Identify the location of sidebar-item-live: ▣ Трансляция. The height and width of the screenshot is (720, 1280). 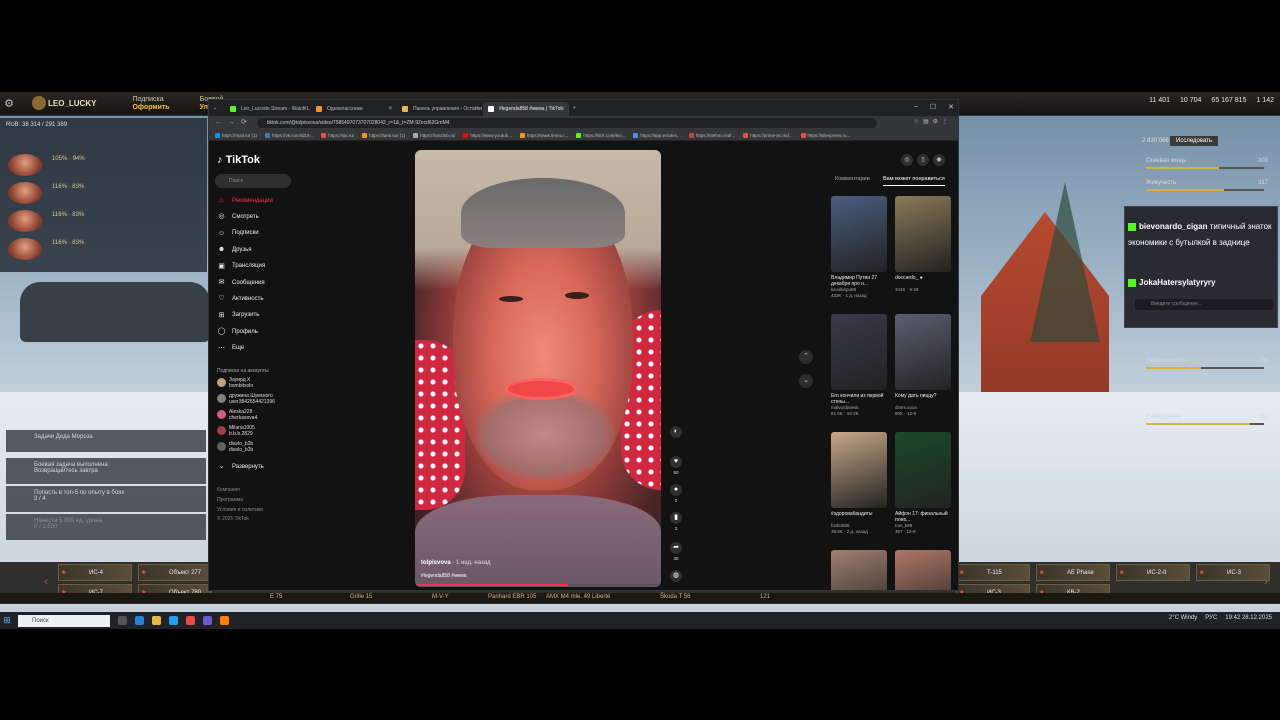
(241, 266).